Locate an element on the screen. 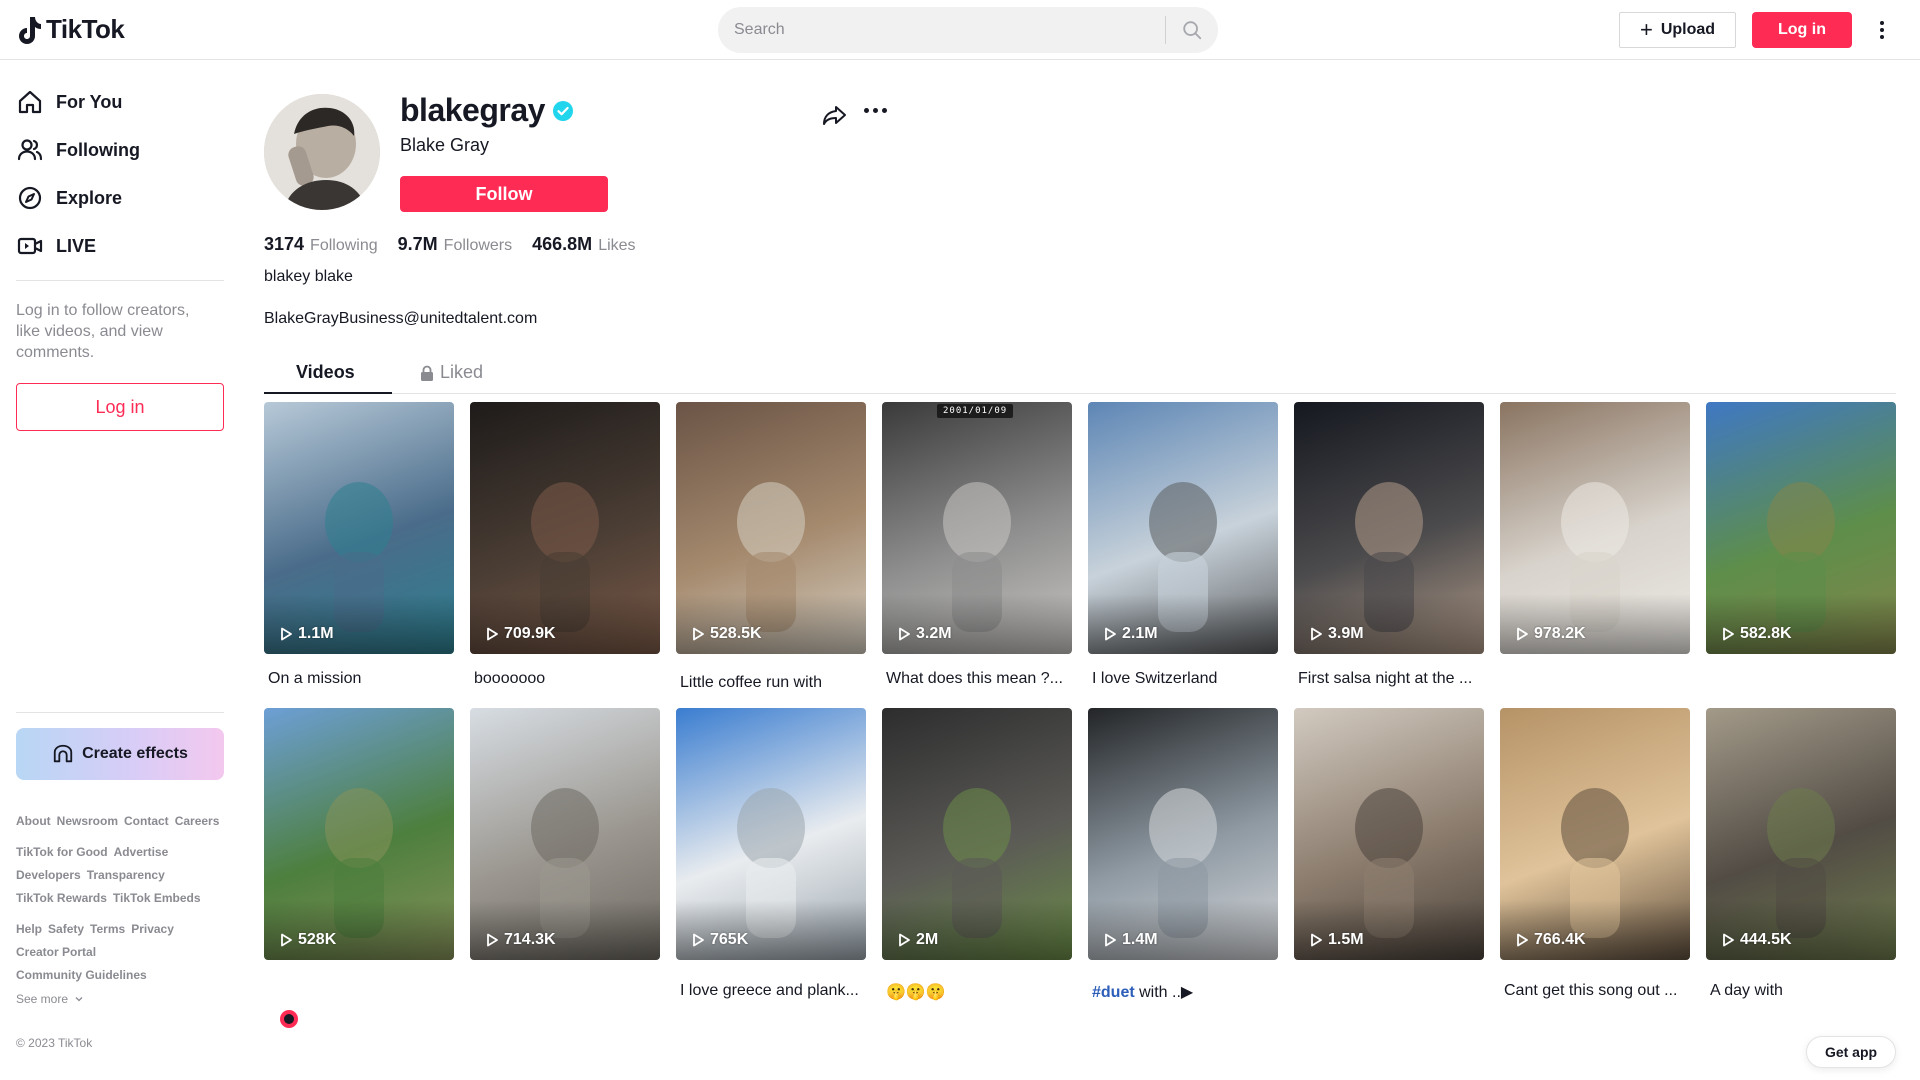  footer-link: Safety is located at coordinates (66, 929).